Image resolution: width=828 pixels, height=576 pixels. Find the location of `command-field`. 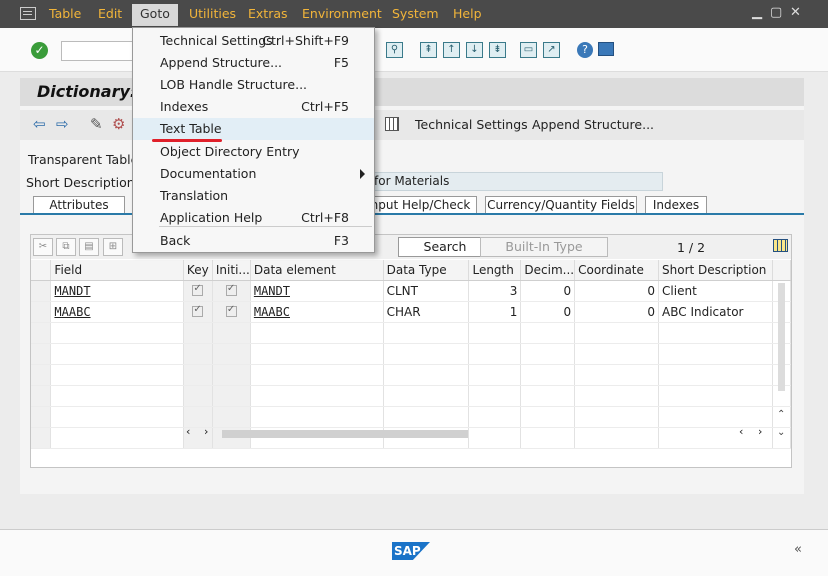

command-field is located at coordinates (99, 51).